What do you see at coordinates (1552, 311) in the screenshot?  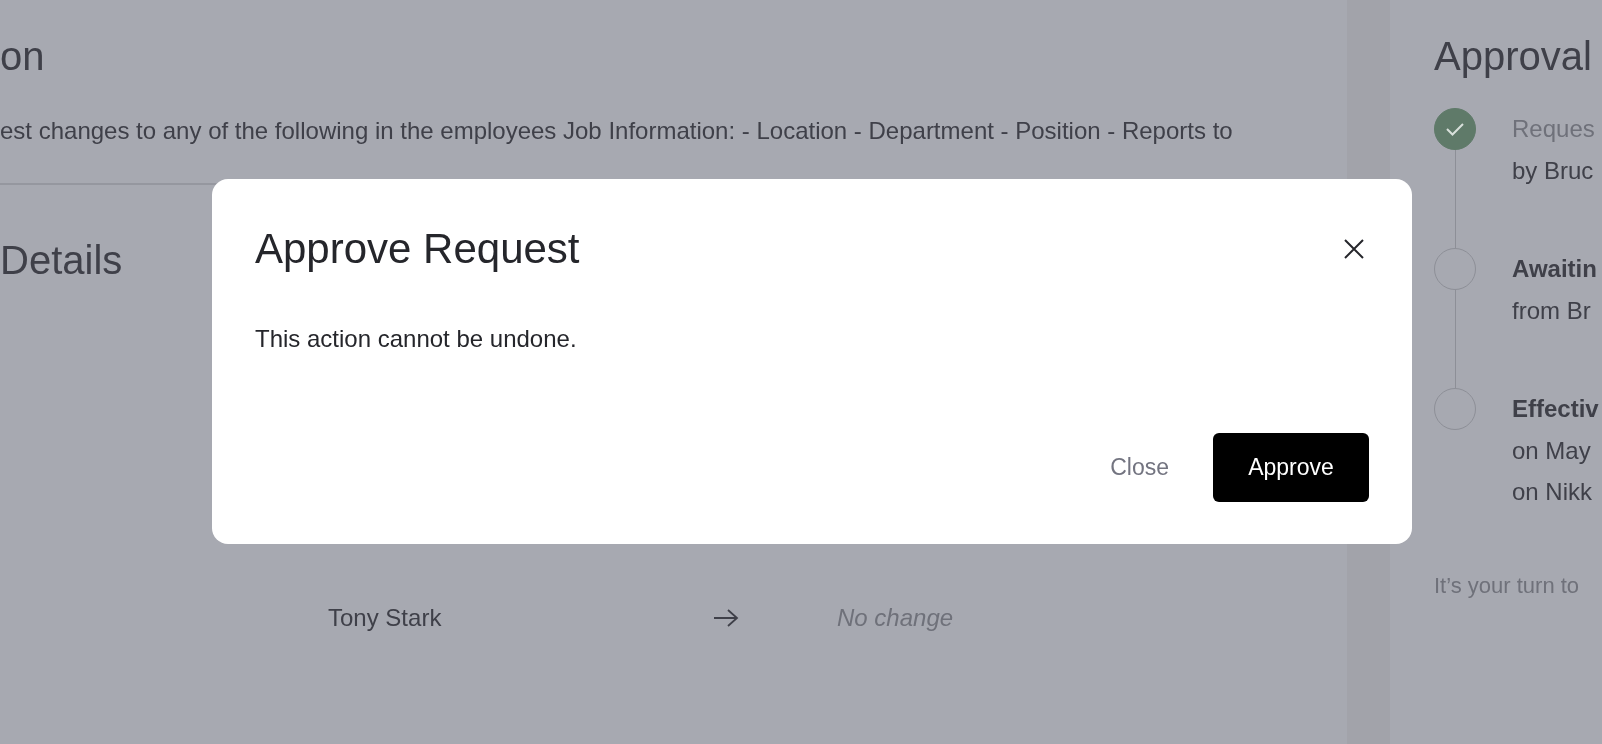 I see `step-detail: from Br` at bounding box center [1552, 311].